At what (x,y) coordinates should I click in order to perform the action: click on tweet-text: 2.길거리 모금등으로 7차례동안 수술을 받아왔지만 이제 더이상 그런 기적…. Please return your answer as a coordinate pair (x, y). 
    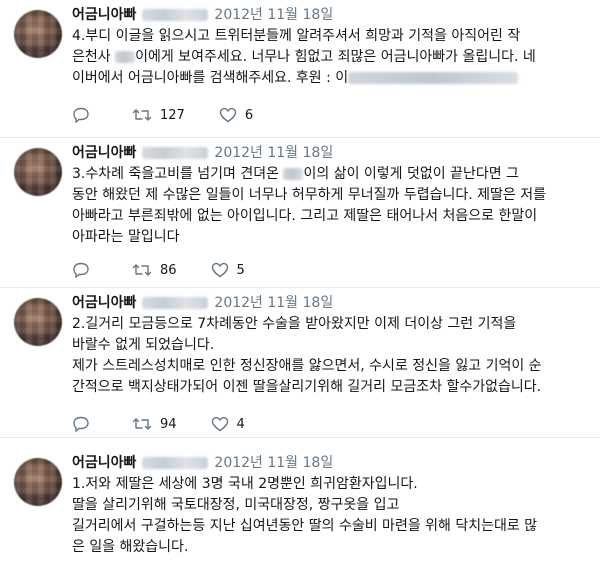
    Looking at the image, I should click on (294, 324).